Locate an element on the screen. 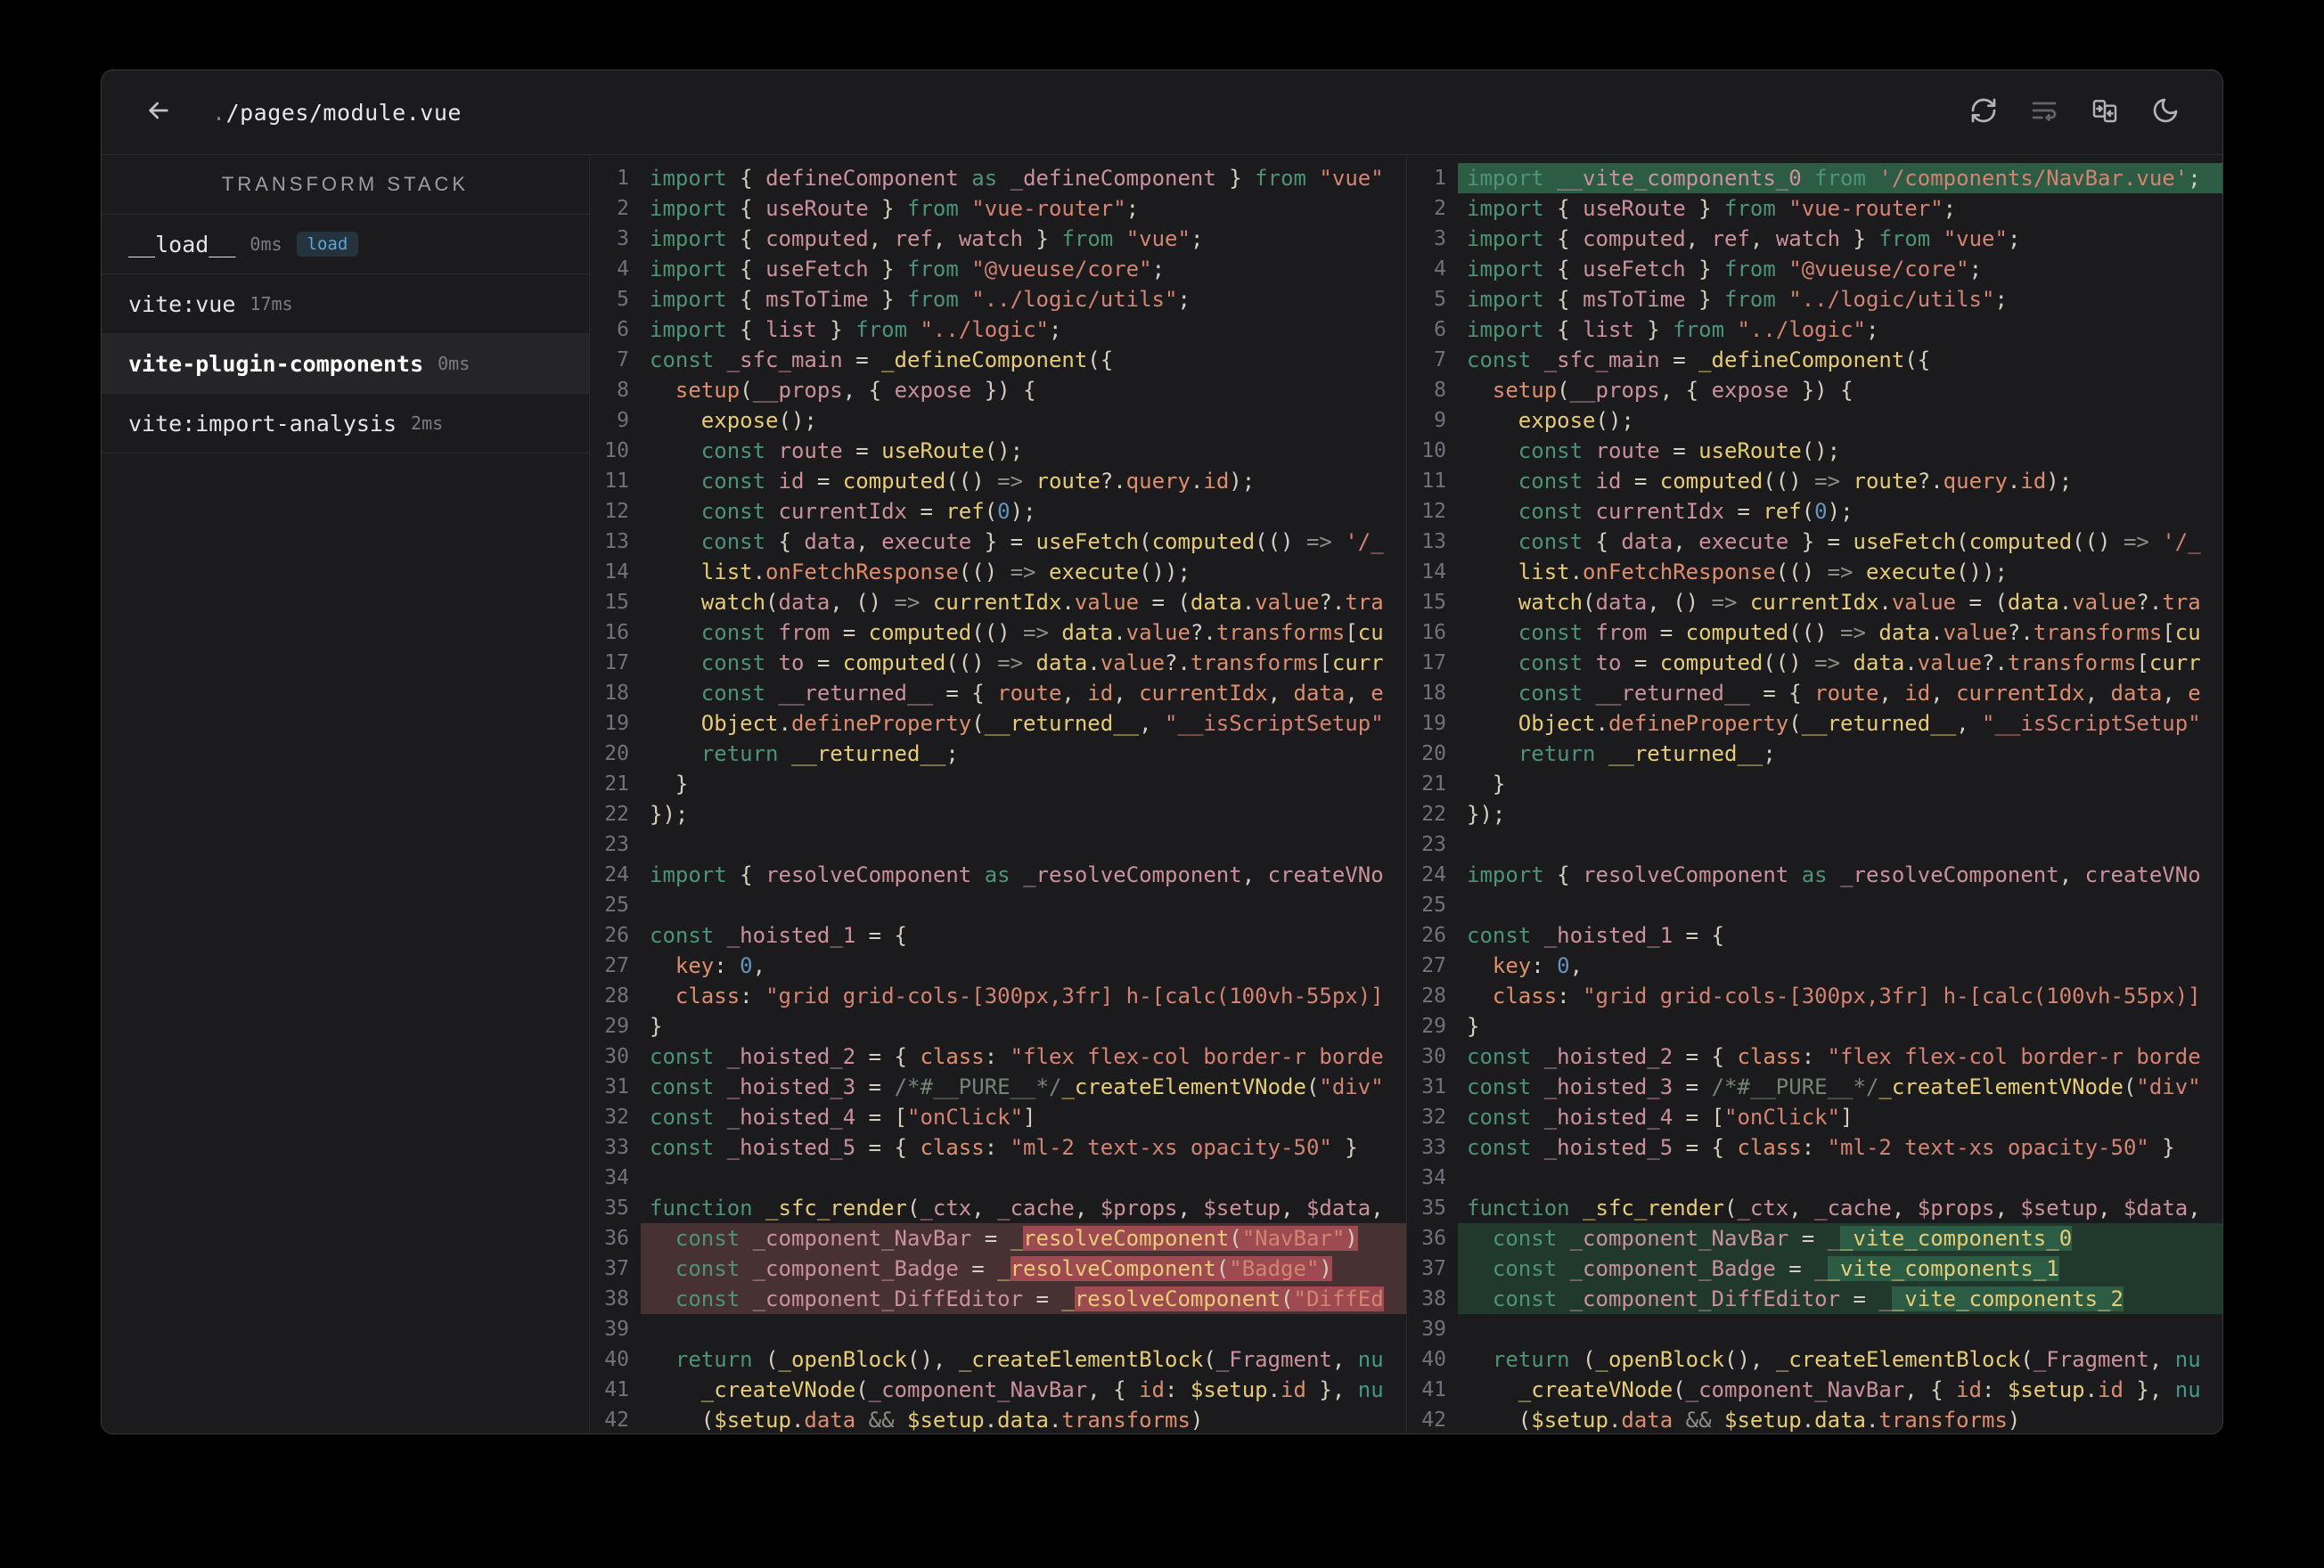 The image size is (2324, 1568). code-line: 39 is located at coordinates (998, 1329).